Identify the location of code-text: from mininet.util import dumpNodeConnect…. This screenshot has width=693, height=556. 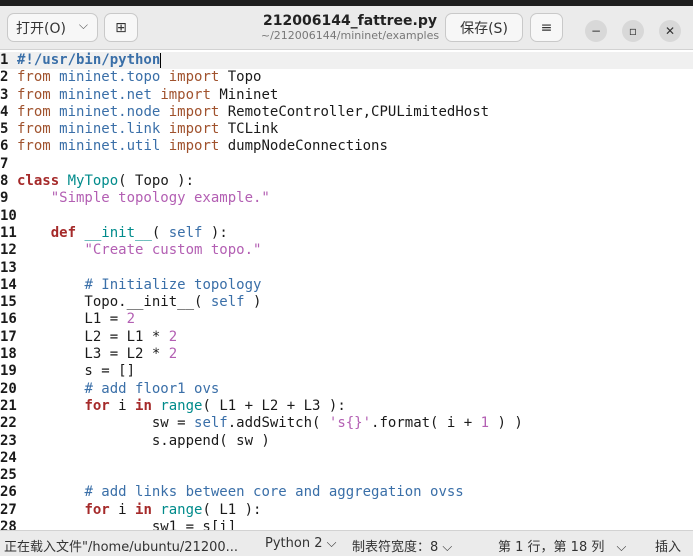
(202, 146).